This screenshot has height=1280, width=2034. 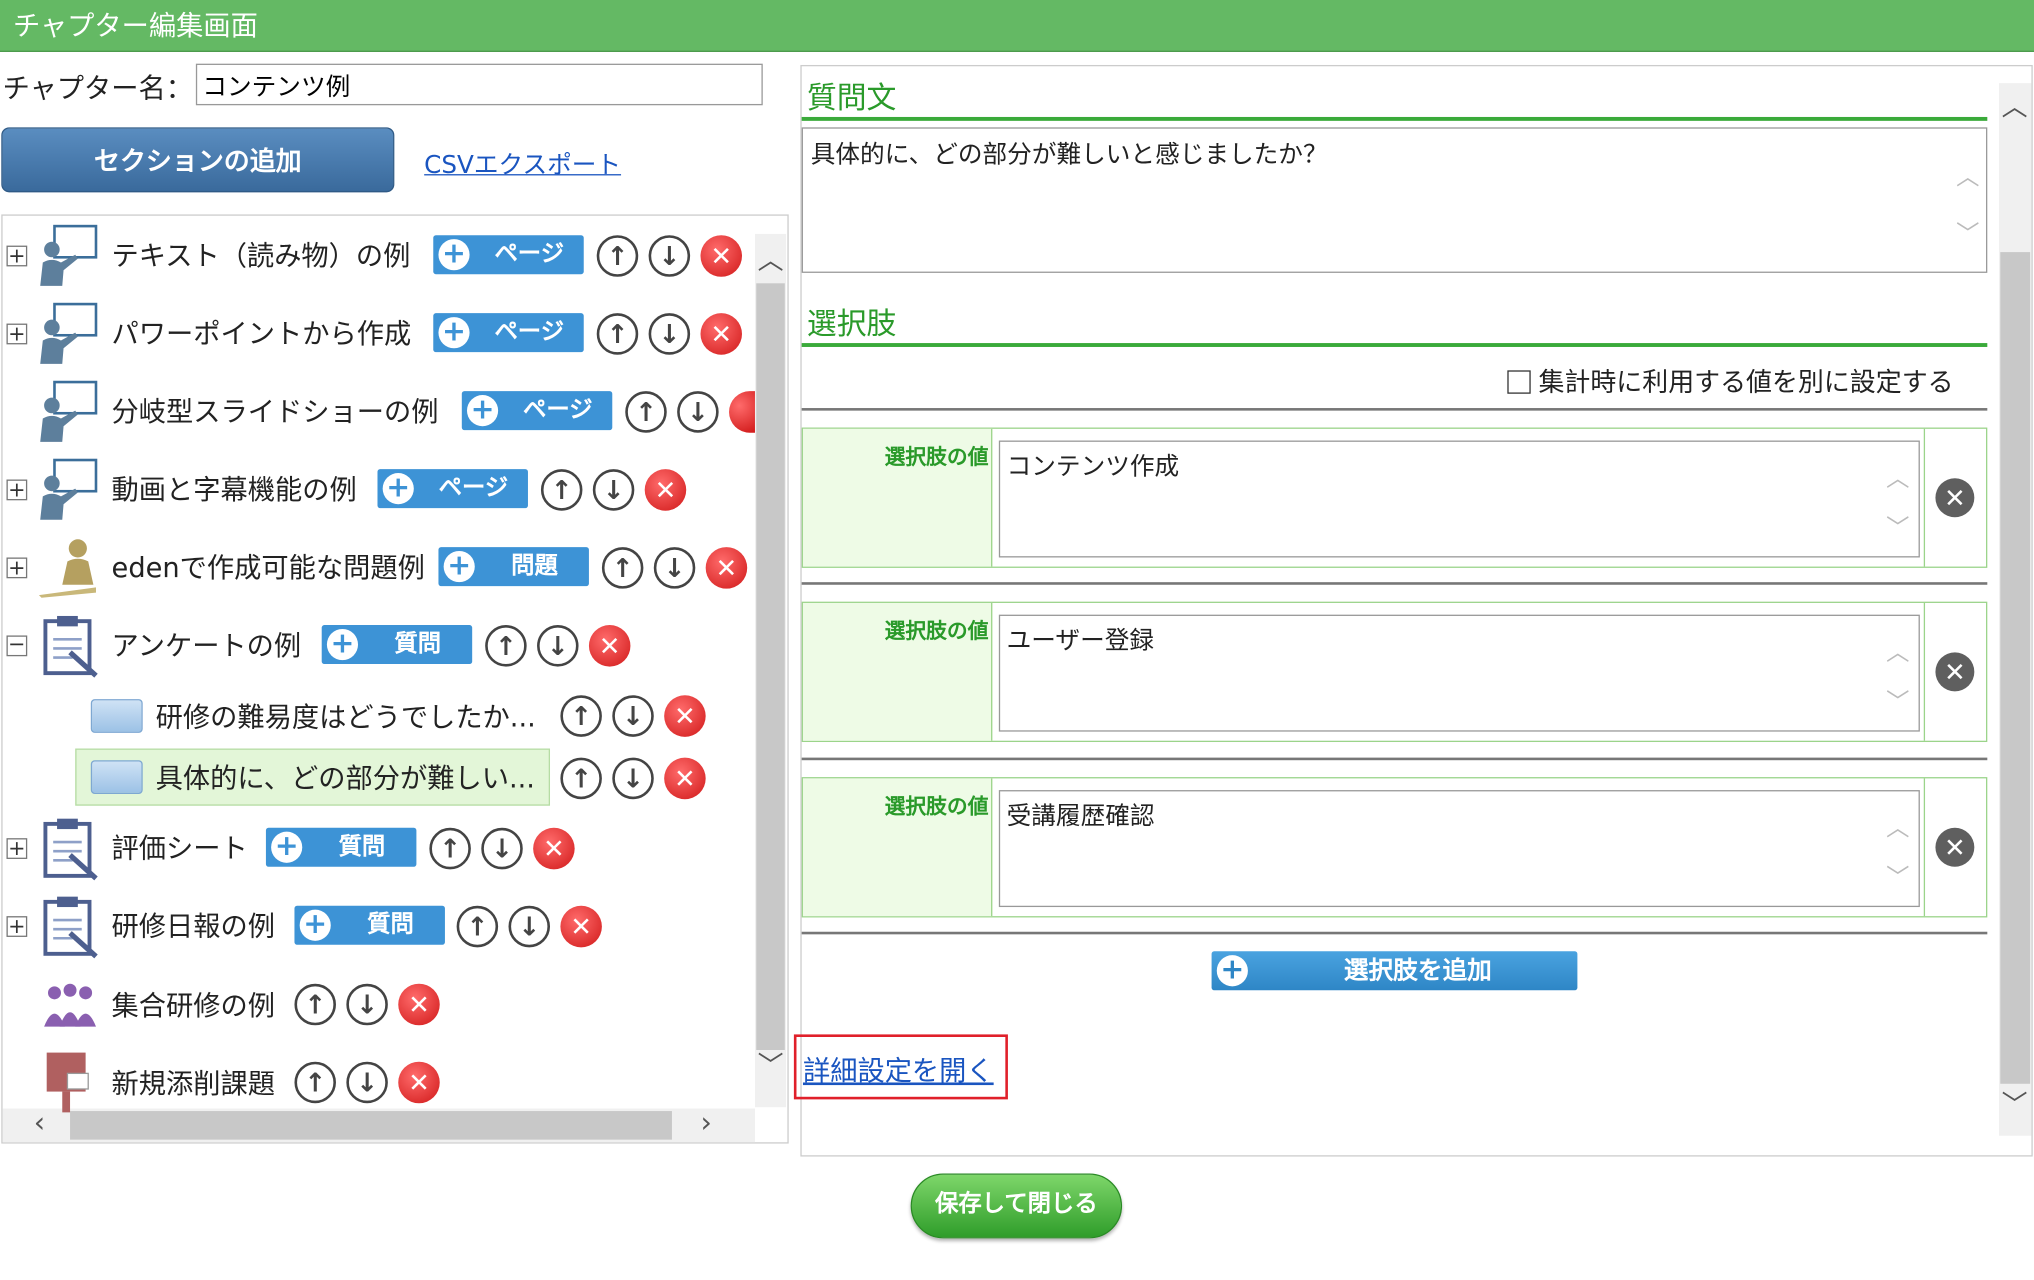 I want to click on add-question-button: + 問題, so click(x=513, y=567).